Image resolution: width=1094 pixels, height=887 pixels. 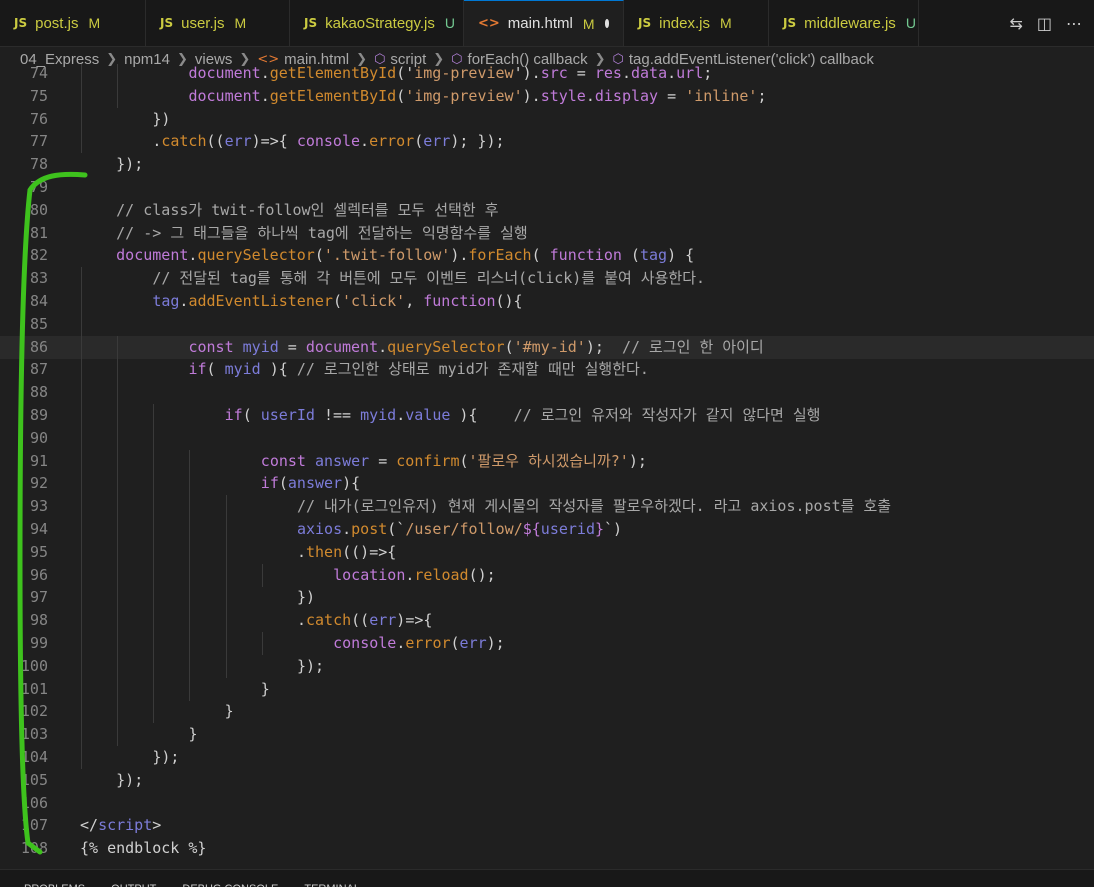 What do you see at coordinates (332, 885) in the screenshot?
I see `panel-tab: TERMINAL` at bounding box center [332, 885].